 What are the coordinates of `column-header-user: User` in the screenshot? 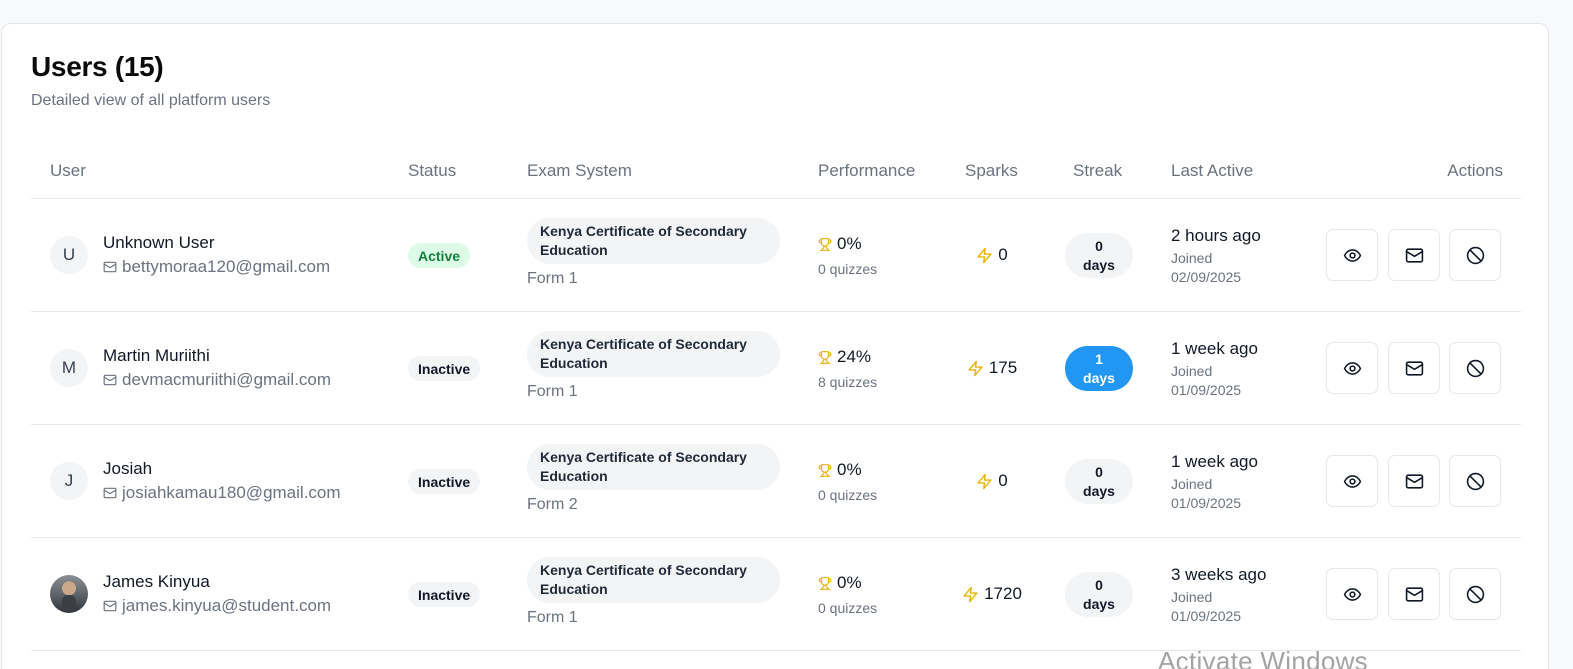 It's located at (68, 171).